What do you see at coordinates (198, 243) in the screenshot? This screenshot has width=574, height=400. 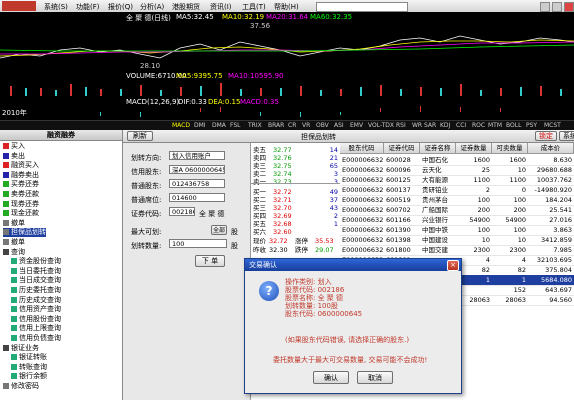 I see `qty-input: 100` at bounding box center [198, 243].